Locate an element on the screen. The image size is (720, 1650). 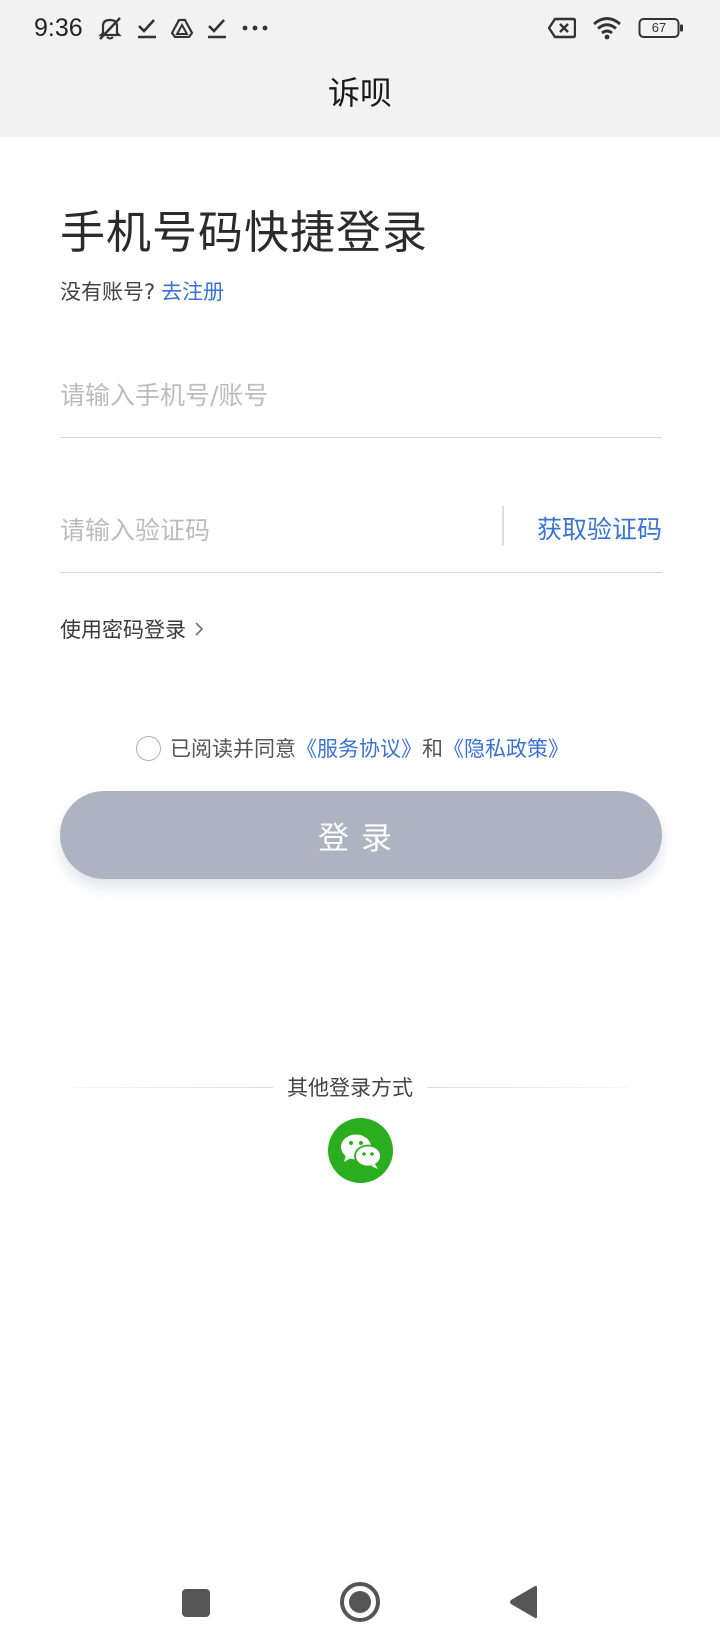
code-field: 获取验证码 is located at coordinates (361, 530).